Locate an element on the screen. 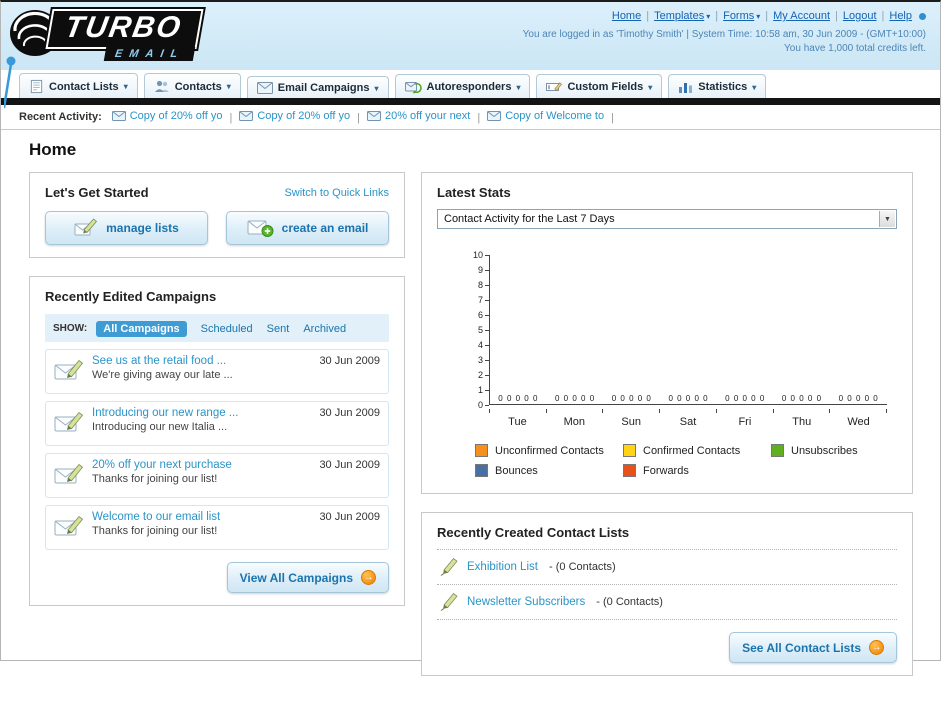  chart-y-axis: 10 9 8 7 6 5 4 3 2 1 0 is located at coordinates (477, 330).